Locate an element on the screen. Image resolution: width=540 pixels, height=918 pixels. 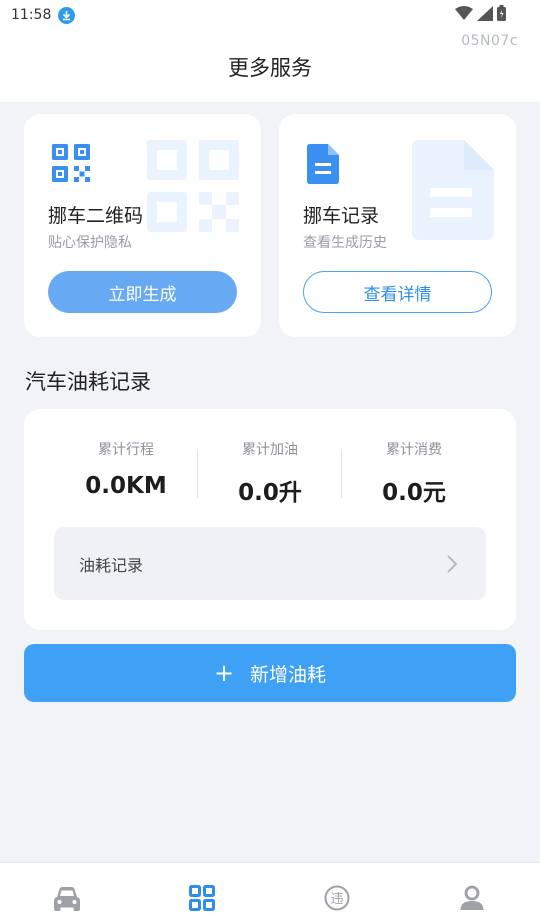
tab-services is located at coordinates (202, 901).